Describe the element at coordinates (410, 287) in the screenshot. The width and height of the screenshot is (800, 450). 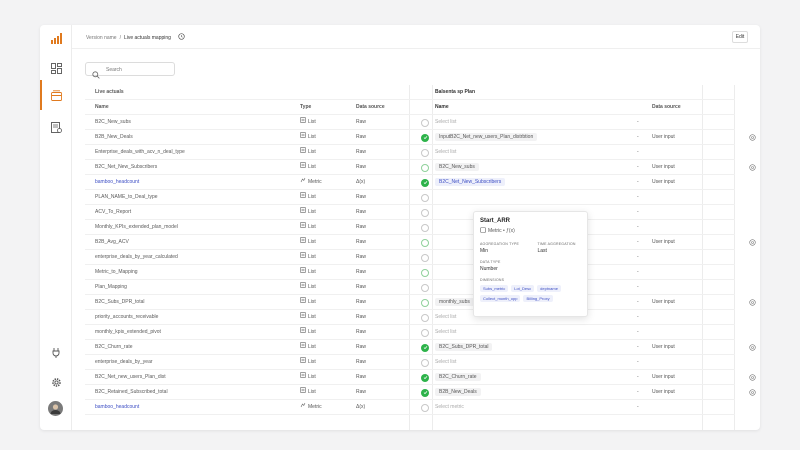
I see `table-row: Plan_Mapping List Raw -` at that location.